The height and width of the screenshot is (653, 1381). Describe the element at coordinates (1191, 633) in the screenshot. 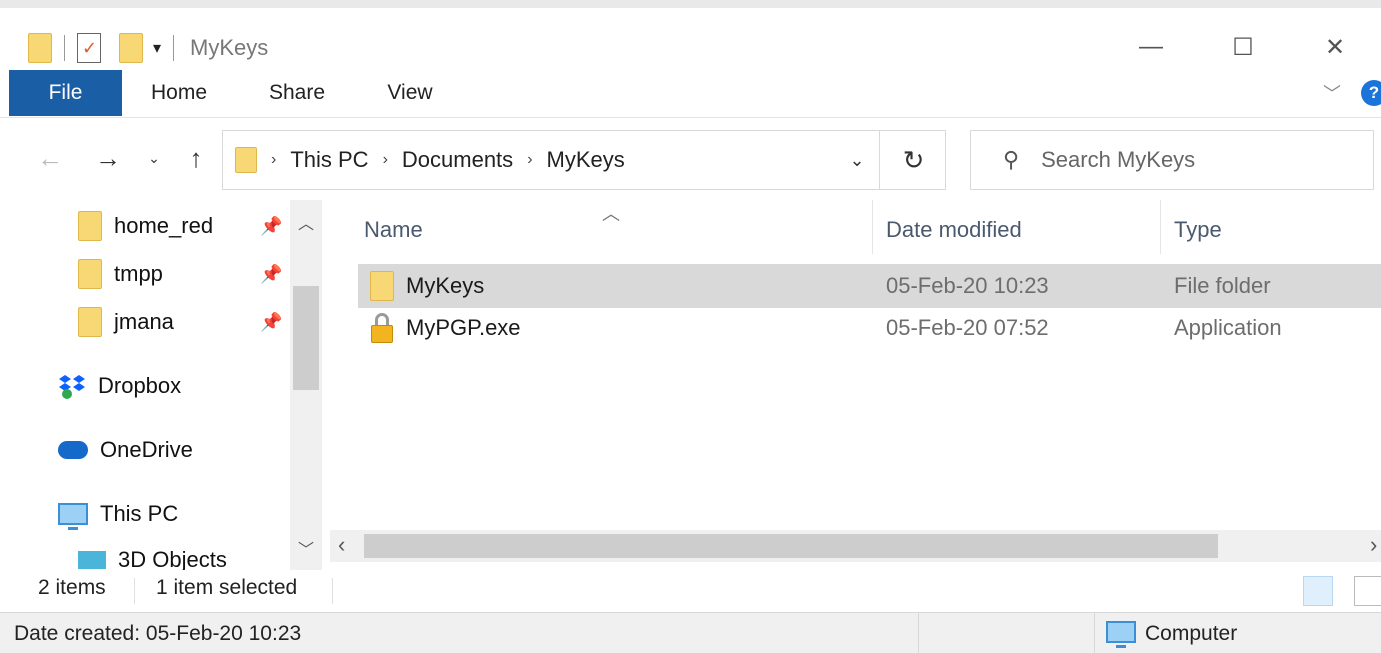

I see `location-zone: Computer` at that location.